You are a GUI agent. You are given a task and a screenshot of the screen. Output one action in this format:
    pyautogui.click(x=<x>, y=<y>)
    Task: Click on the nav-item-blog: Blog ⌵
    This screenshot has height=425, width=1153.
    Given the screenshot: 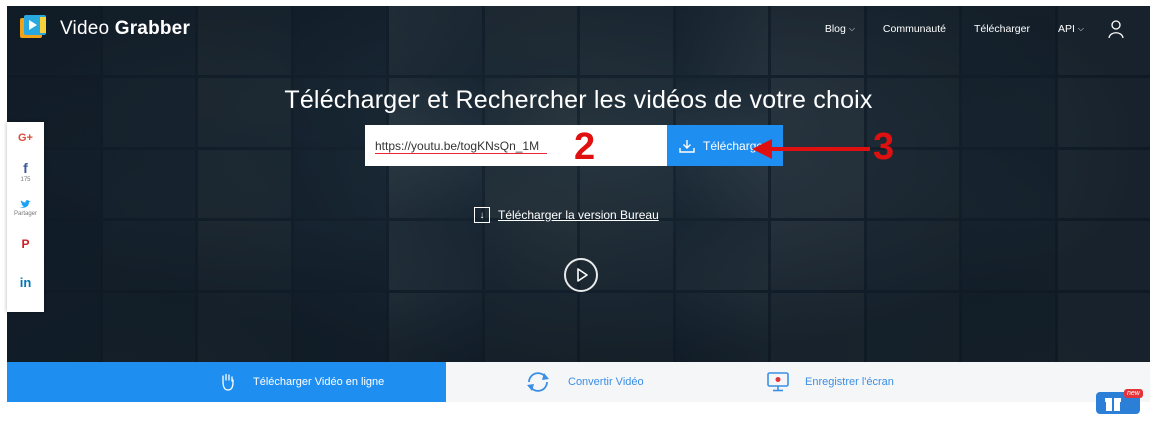 What is the action you would take?
    pyautogui.click(x=840, y=29)
    